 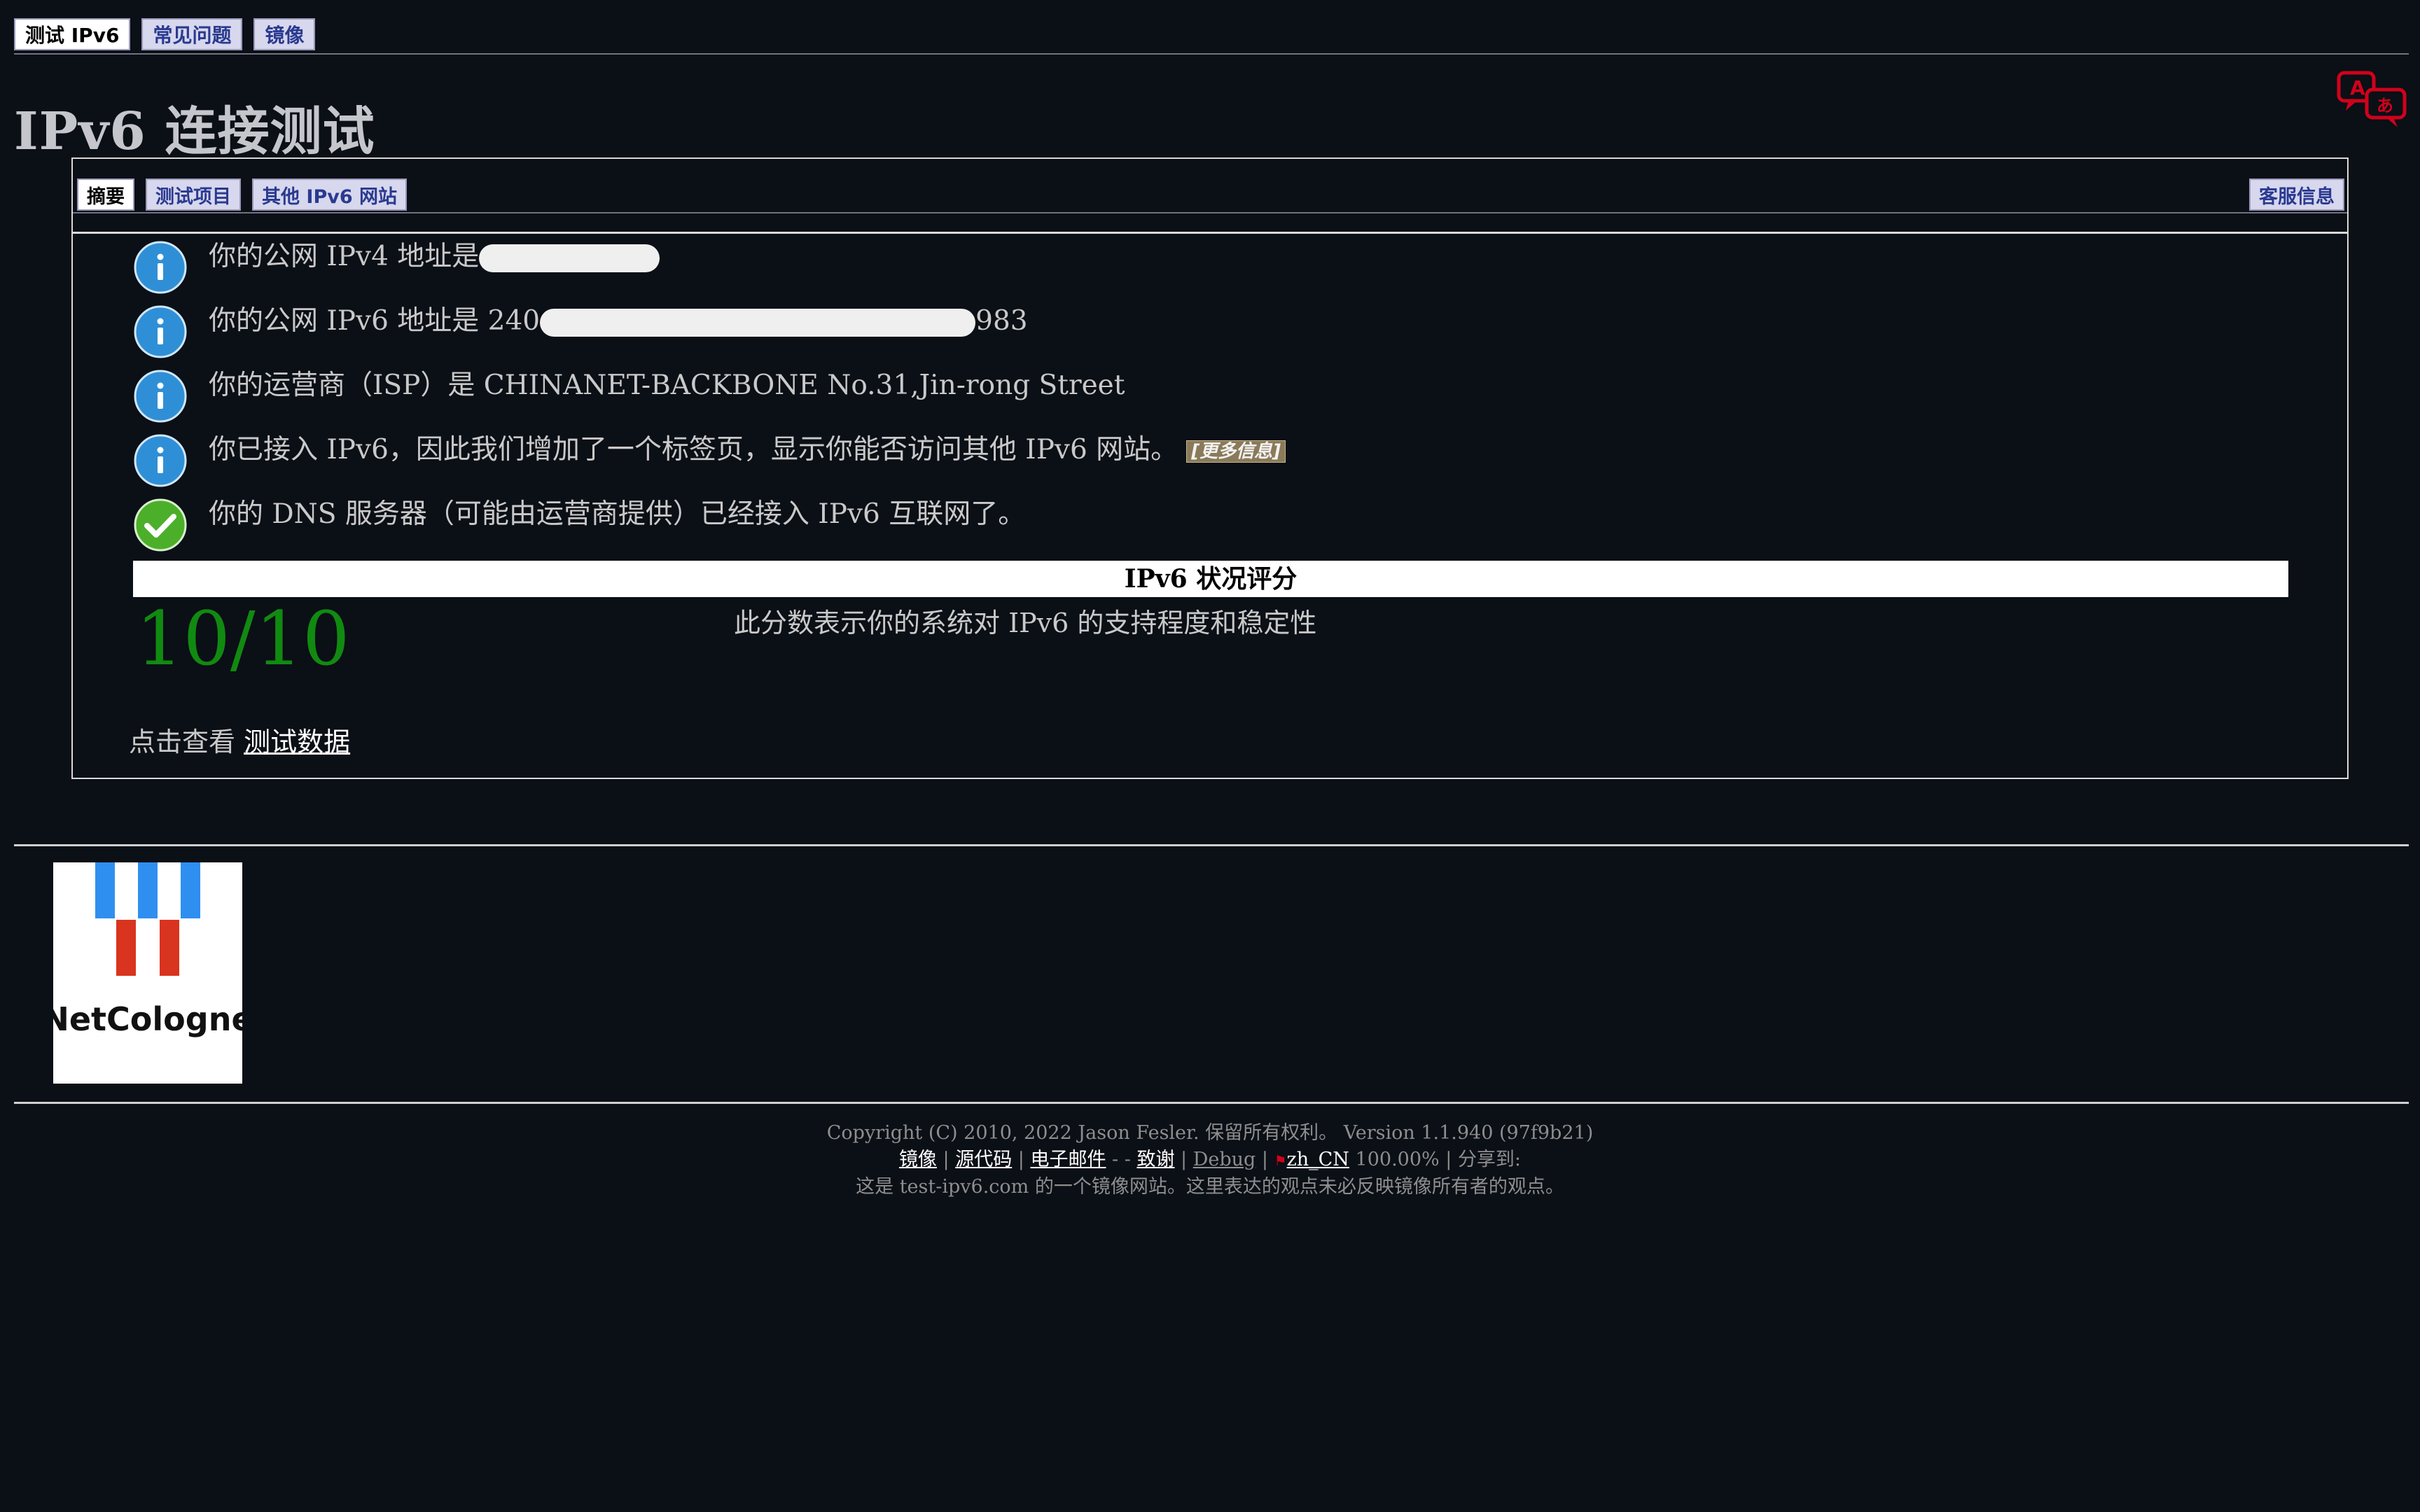 What do you see at coordinates (284, 34) in the screenshot?
I see `tab-mirrors: 镜像` at bounding box center [284, 34].